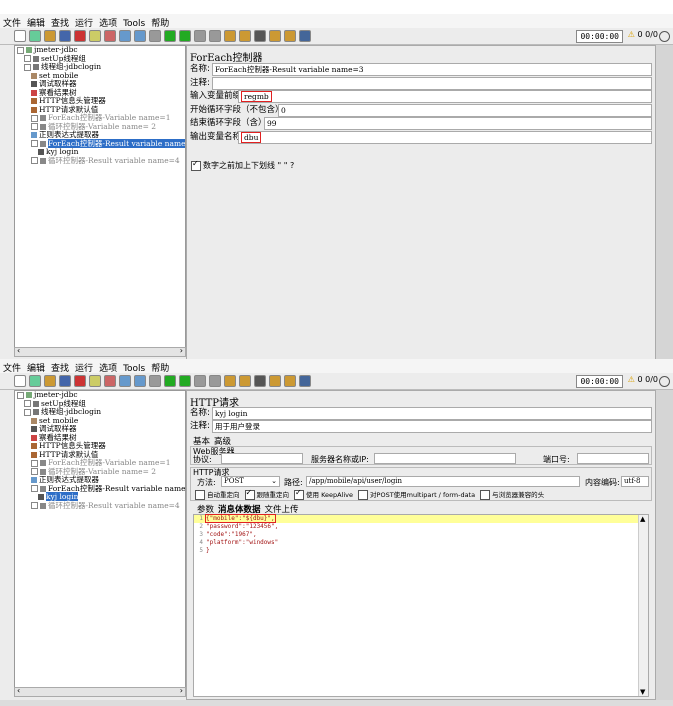 This screenshot has width=673, height=706. Describe the element at coordinates (242, 165) in the screenshot. I see `underscore-checkbox-row: 数字之前加上下划线 " " ?` at that location.